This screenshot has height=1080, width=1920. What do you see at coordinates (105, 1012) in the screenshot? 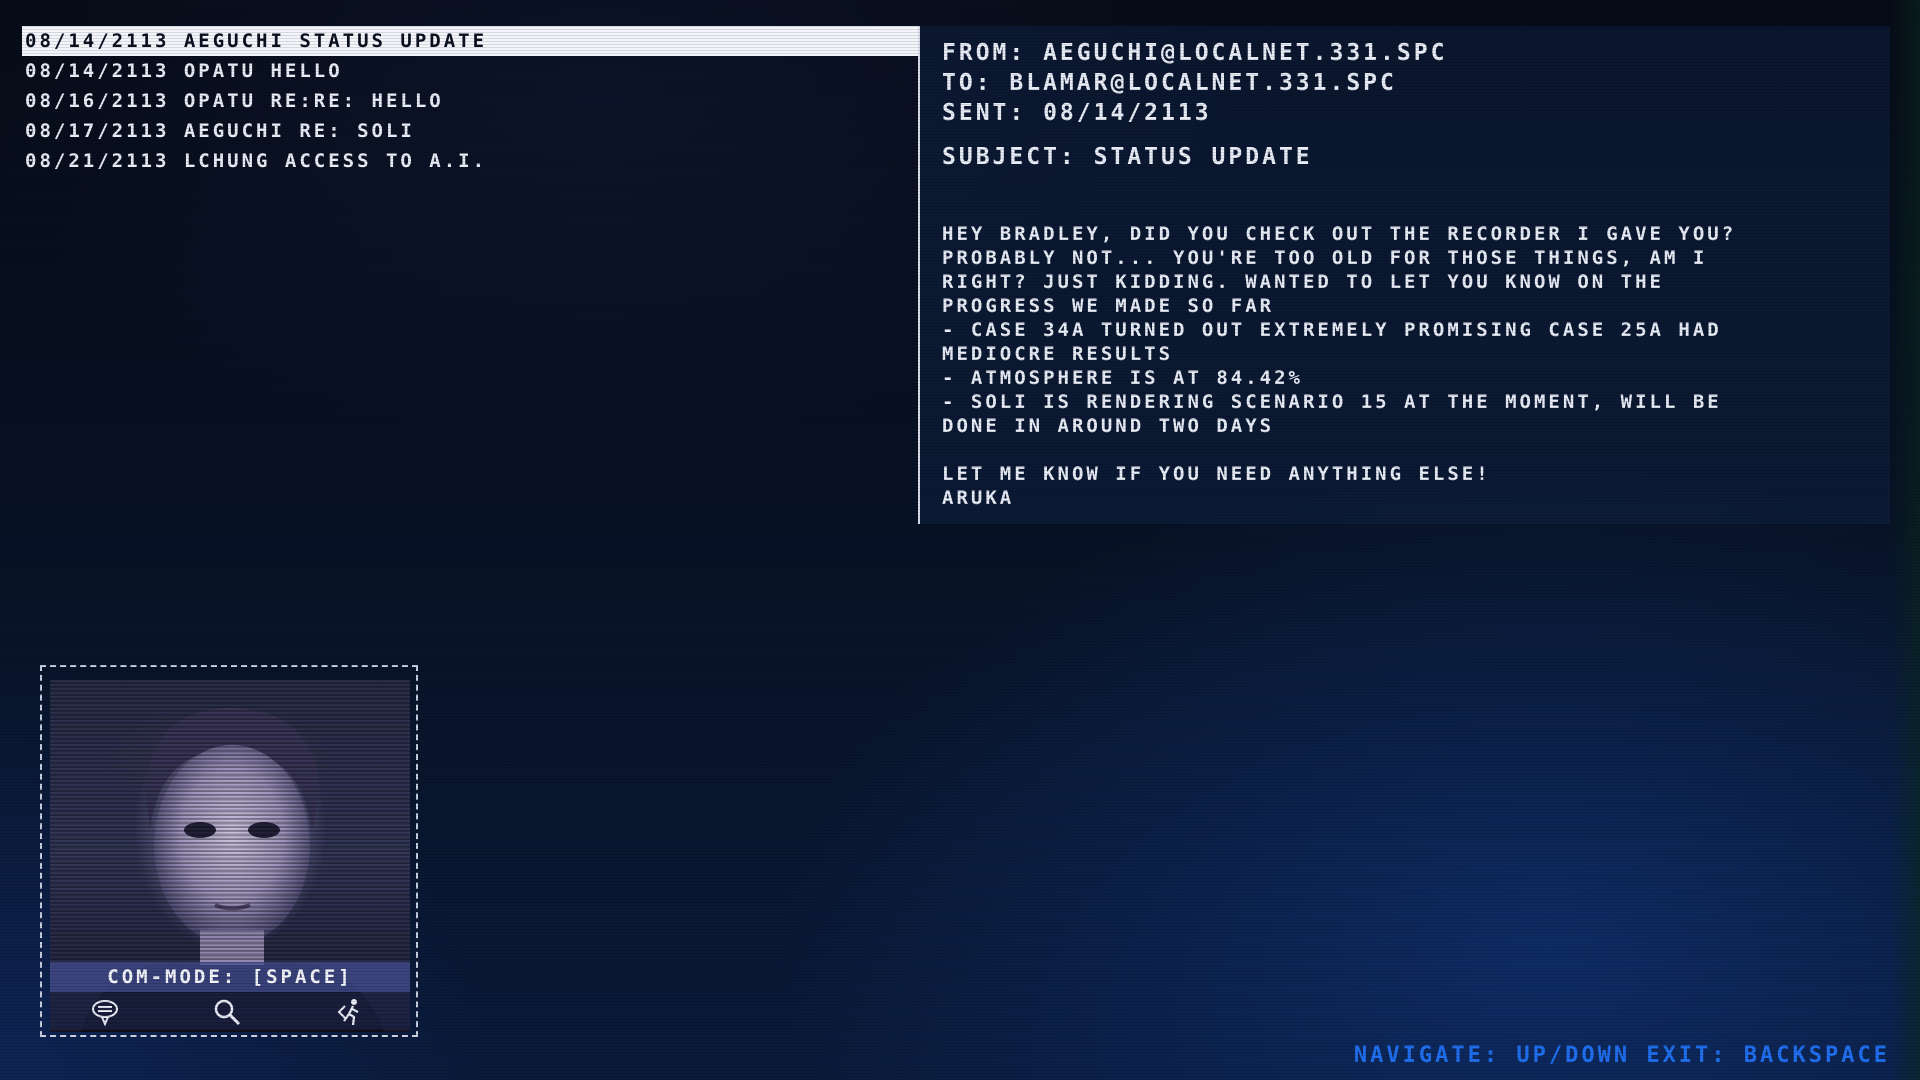
I see `chat-bubble-icon` at bounding box center [105, 1012].